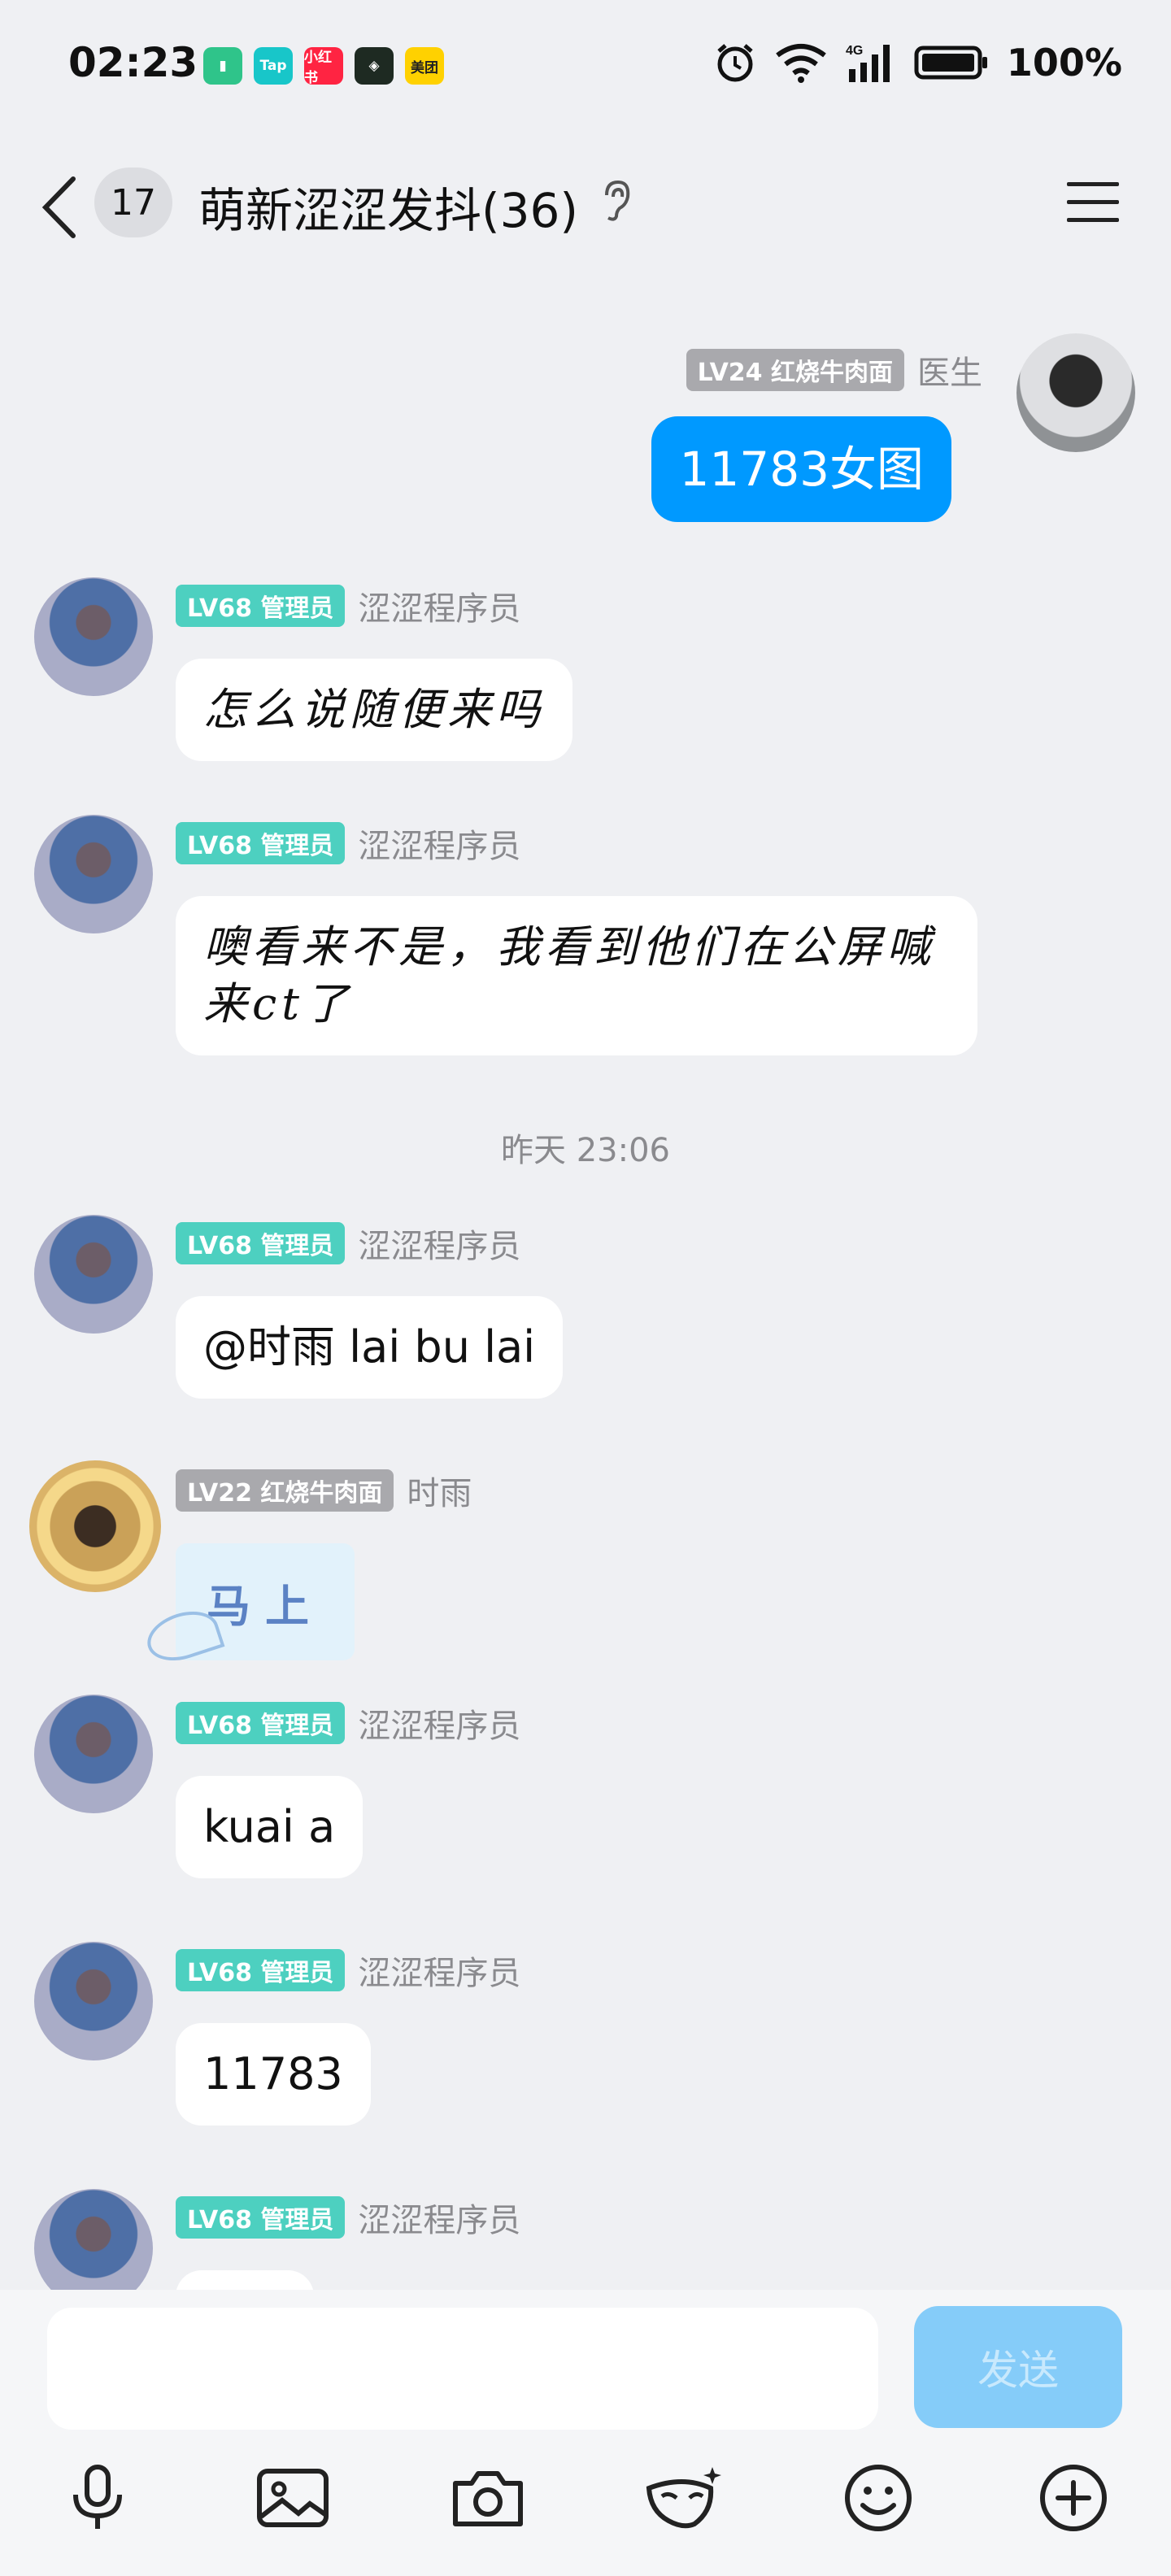 This screenshot has height=2576, width=1171. I want to click on composer-toolbar, so click(585, 2506).